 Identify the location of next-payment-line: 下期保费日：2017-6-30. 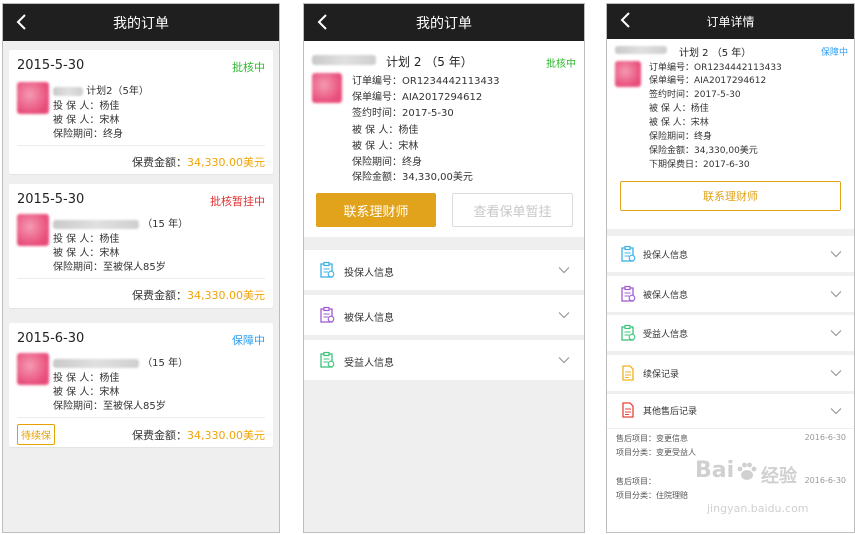
(699, 165).